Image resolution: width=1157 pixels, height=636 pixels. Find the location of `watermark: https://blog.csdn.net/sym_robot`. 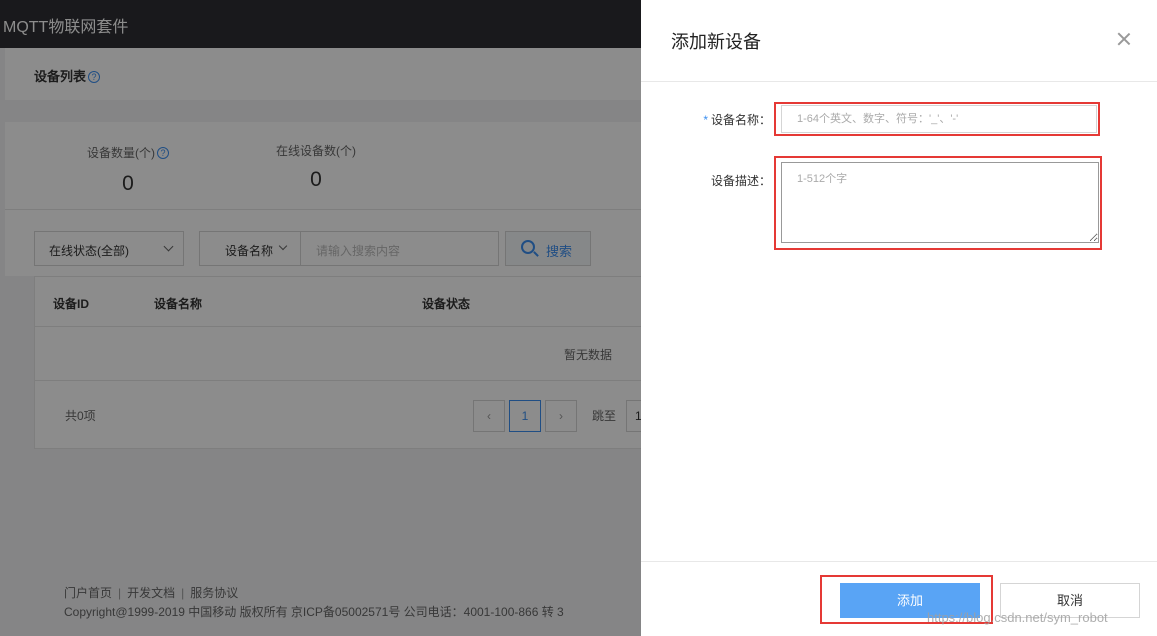

watermark: https://blog.csdn.net/sym_robot is located at coordinates (1017, 617).